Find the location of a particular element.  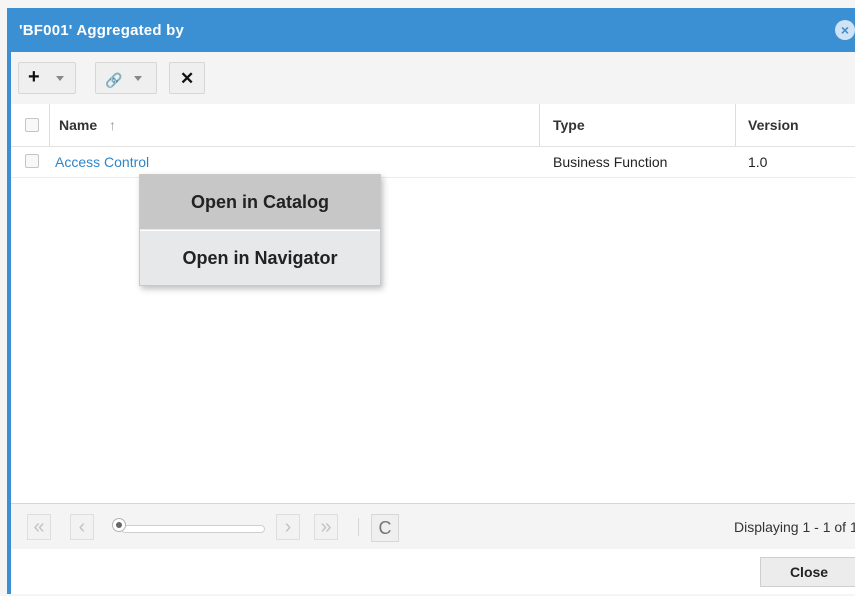

first-page-icon: « is located at coordinates (39, 527).